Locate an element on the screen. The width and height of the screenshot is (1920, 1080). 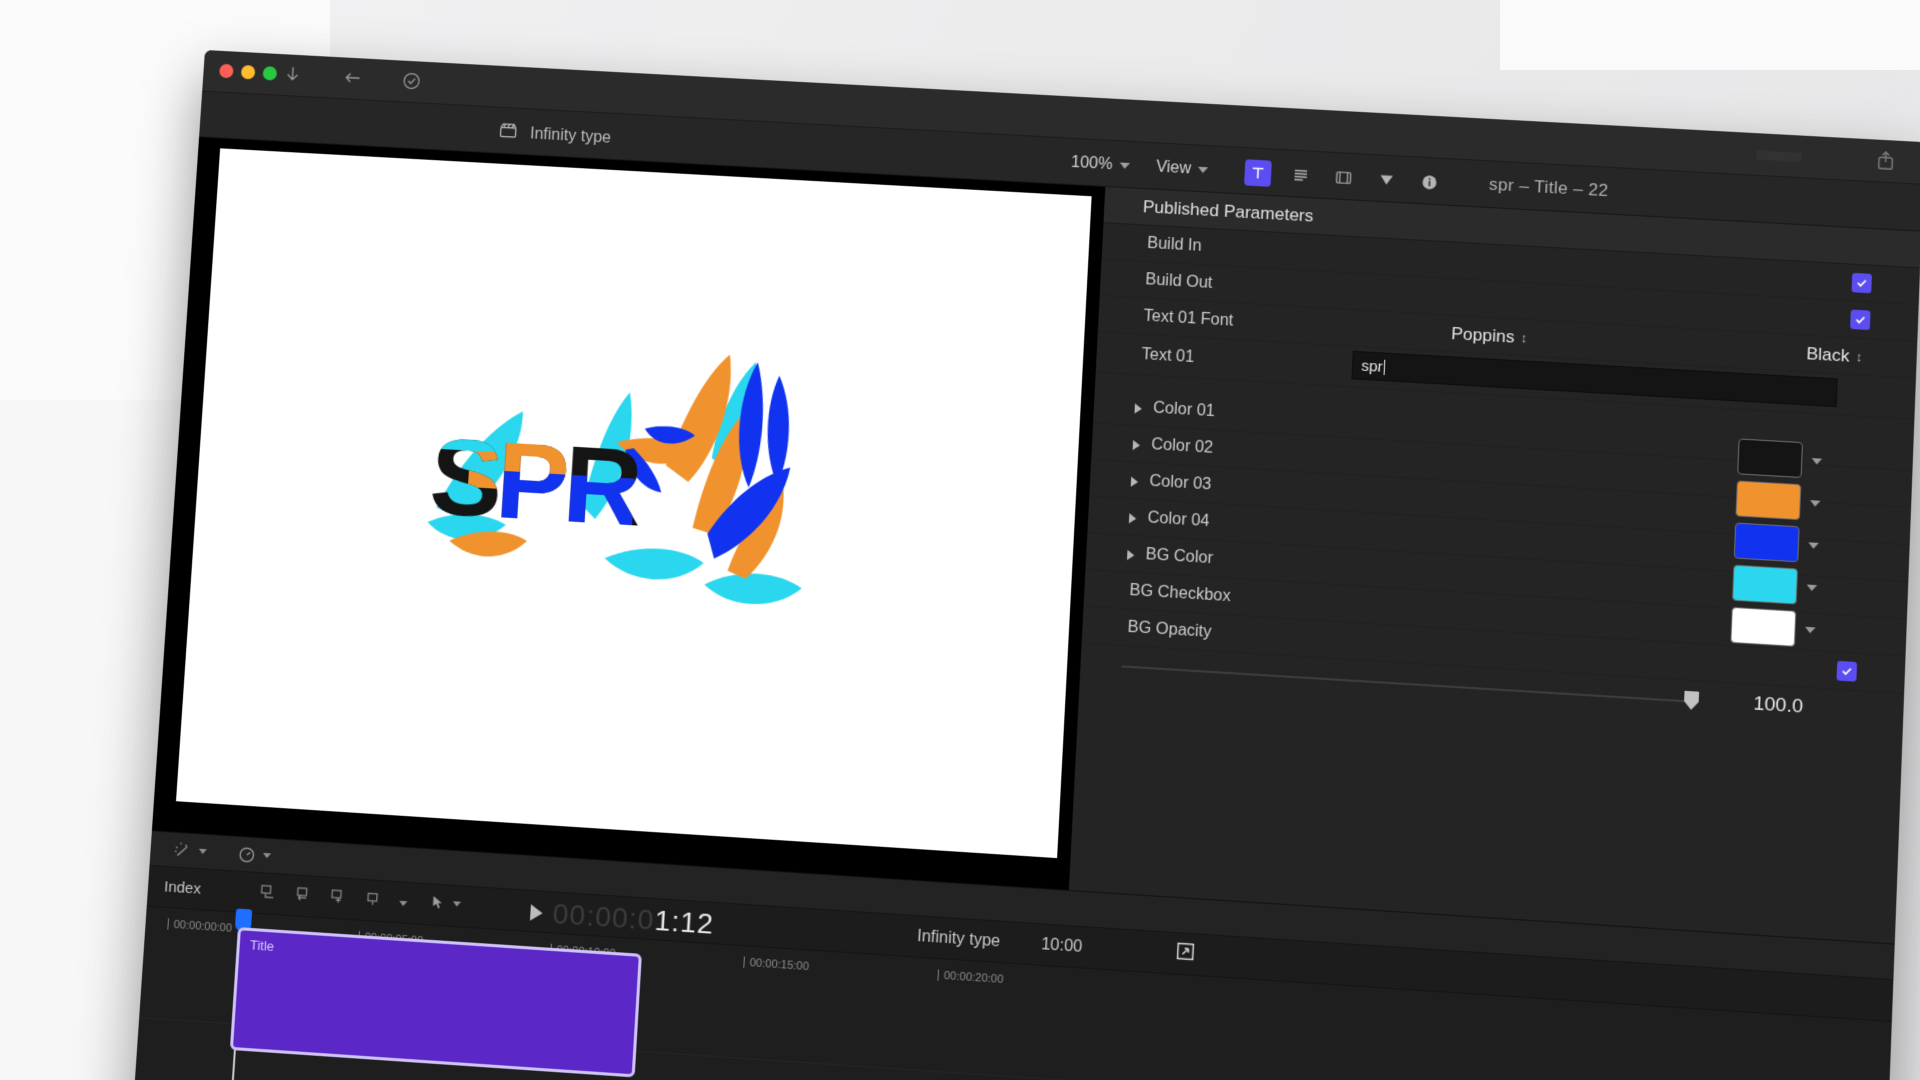
color-swatch-column is located at coordinates (1796, 547).